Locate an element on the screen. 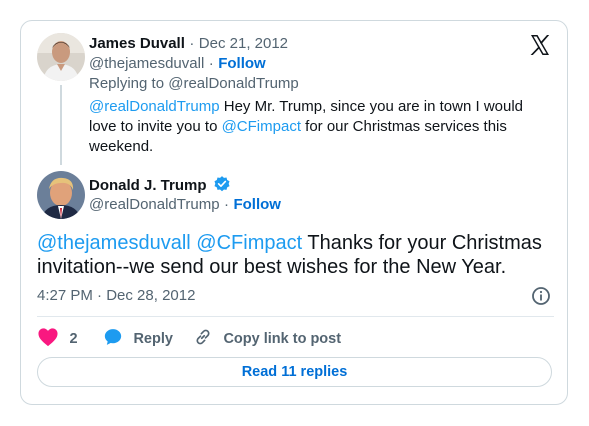 The image size is (589, 426). like-button: 2 is located at coordinates (57, 337).